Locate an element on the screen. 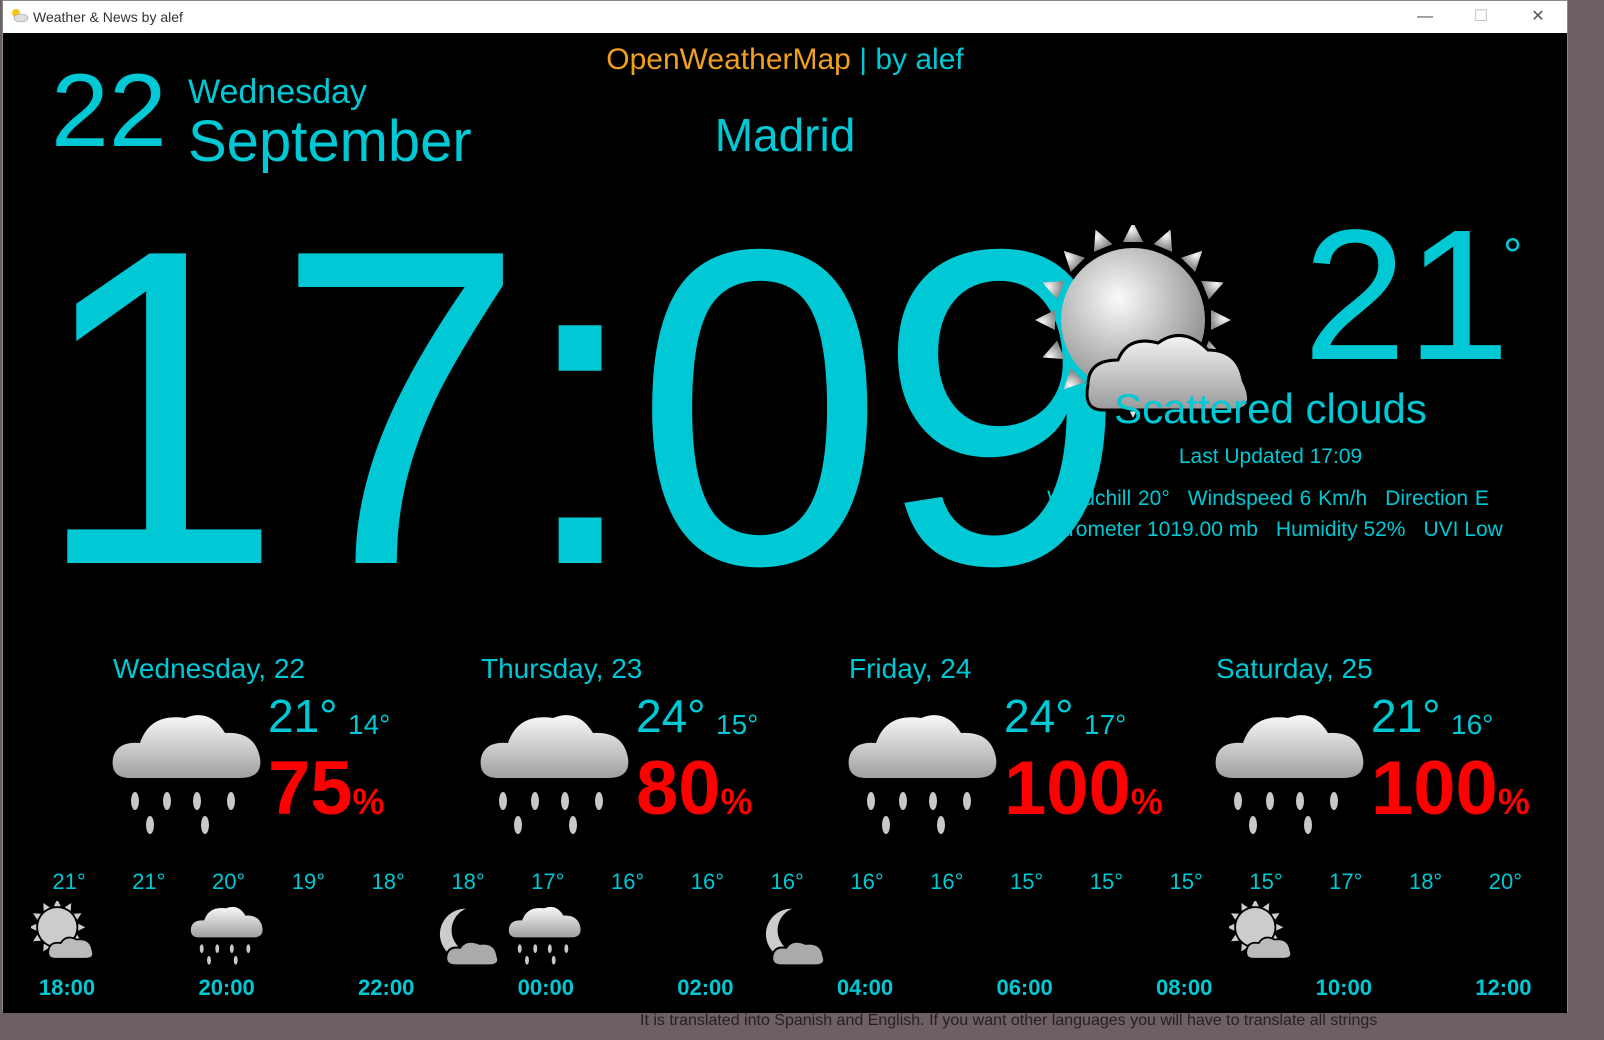  weather-details-row-1: Windchill 20° Windspeed 6 Km/h Direction E is located at coordinates (1268, 499).